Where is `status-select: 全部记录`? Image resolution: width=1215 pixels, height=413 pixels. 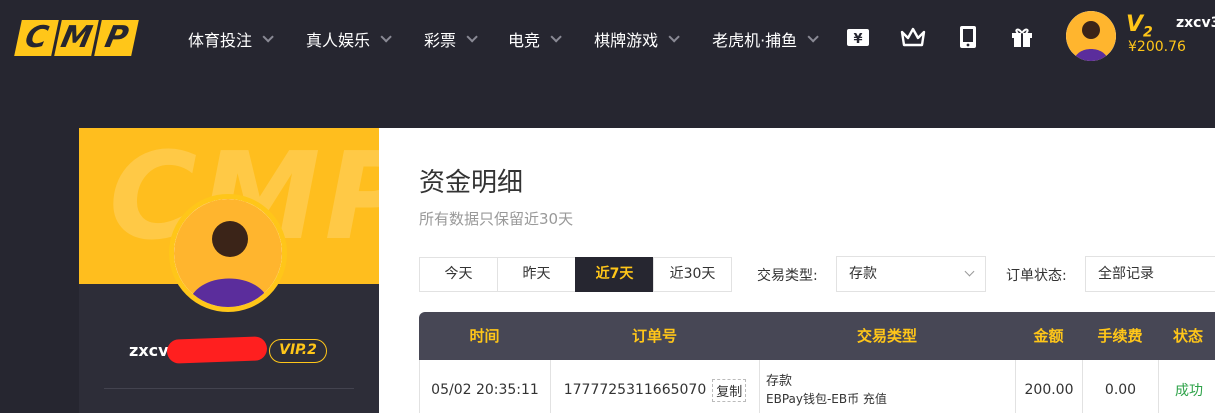
status-select: 全部记录 is located at coordinates (1150, 274).